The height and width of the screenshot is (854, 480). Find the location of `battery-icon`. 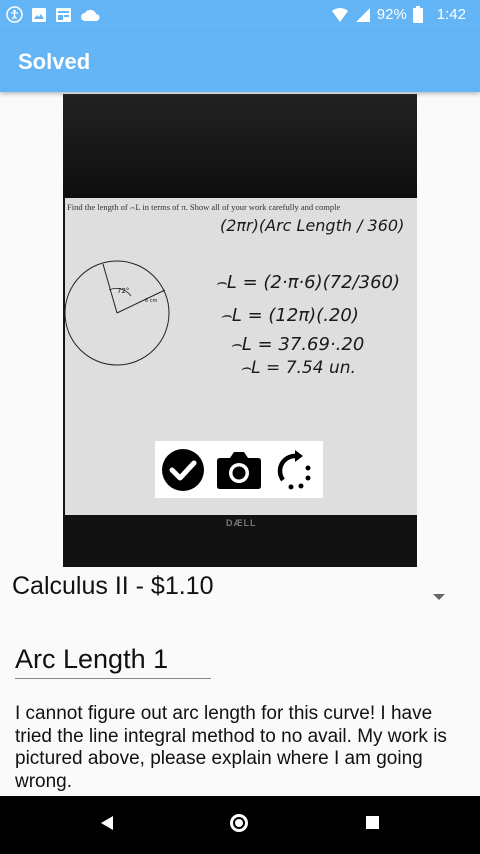

battery-icon is located at coordinates (417, 14).